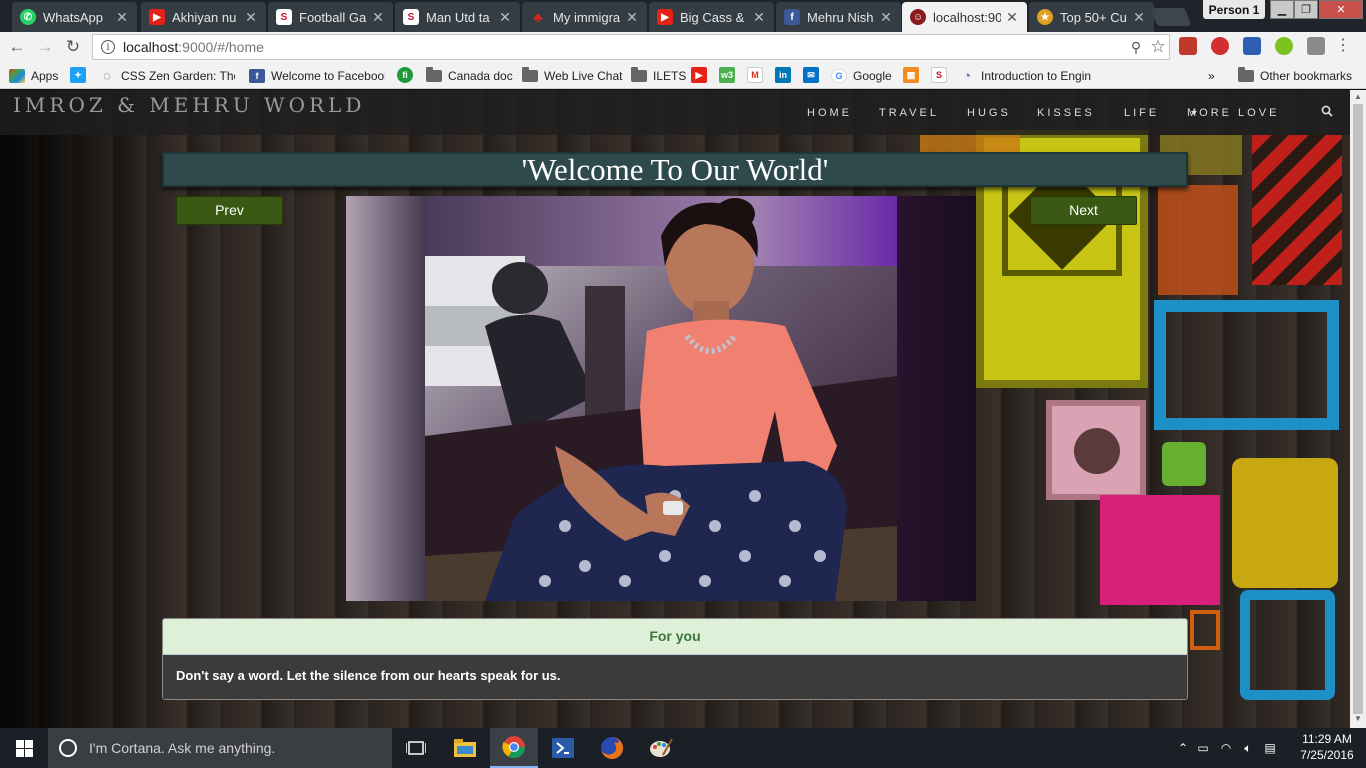 The image size is (1366, 768). Describe the element at coordinates (330, 17) in the screenshot. I see `tab-football: S Football Ga ✕` at that location.